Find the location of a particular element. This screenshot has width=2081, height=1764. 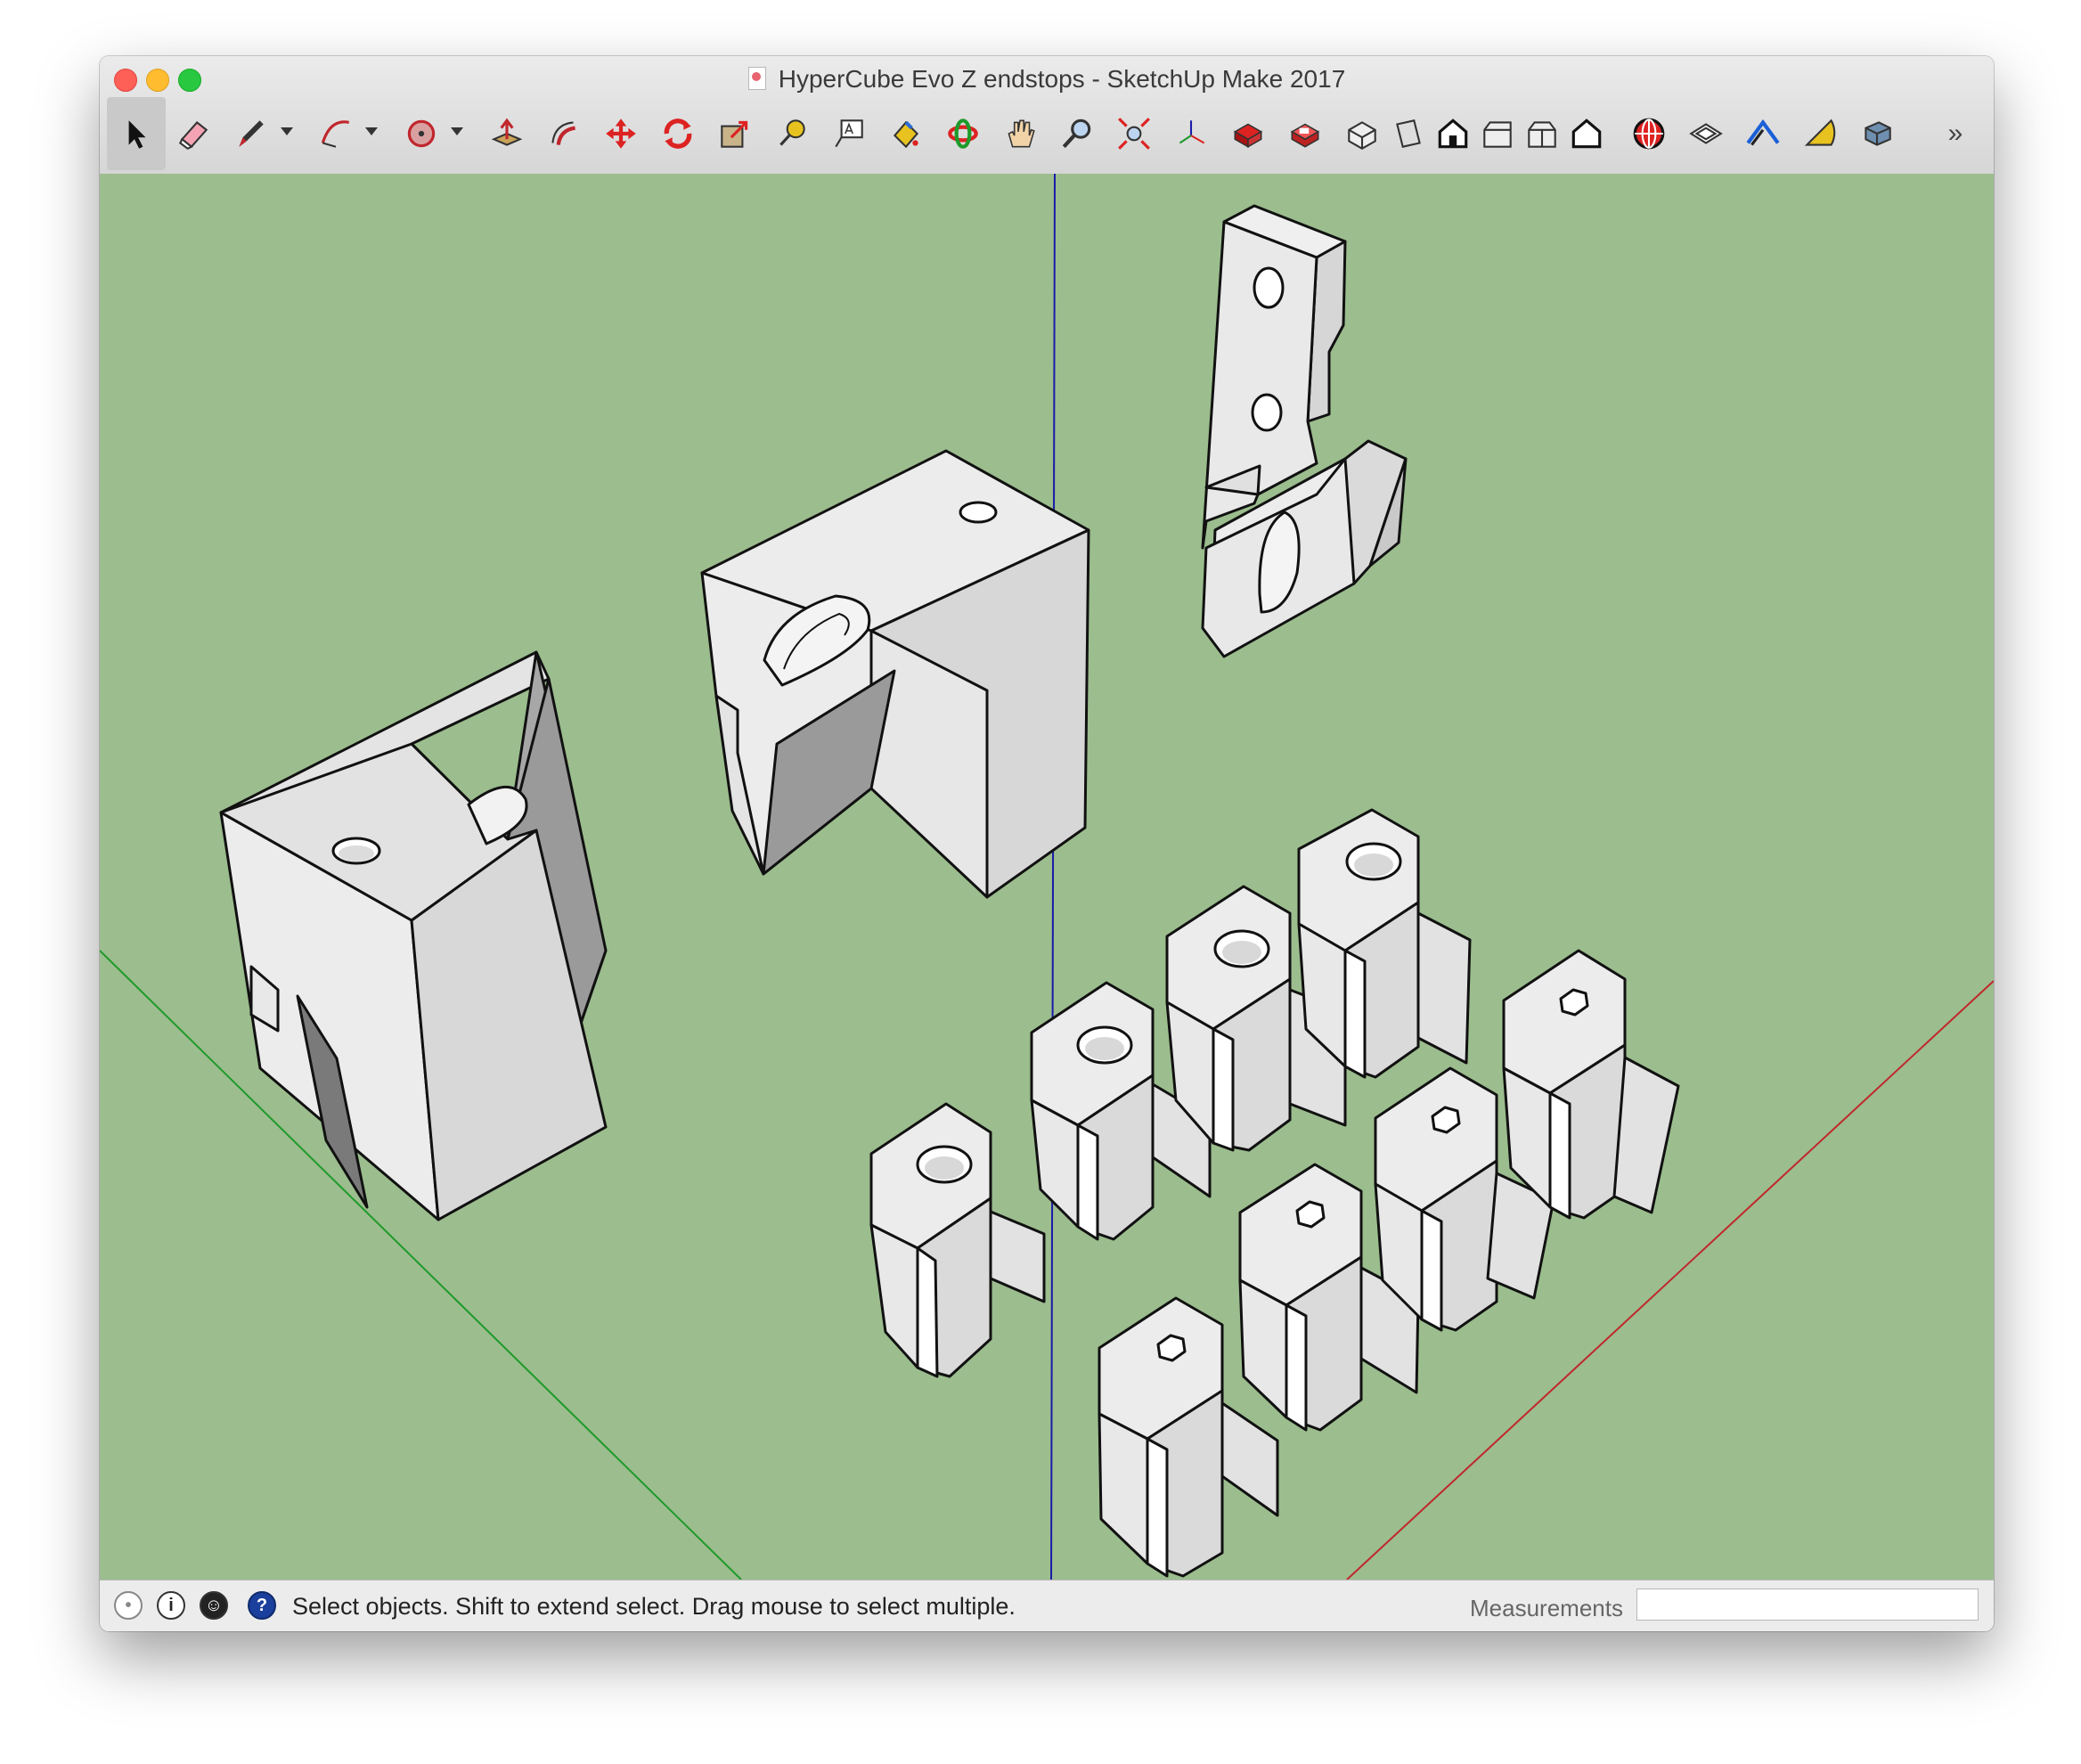

zoom-tool-button is located at coordinates (1077, 133).